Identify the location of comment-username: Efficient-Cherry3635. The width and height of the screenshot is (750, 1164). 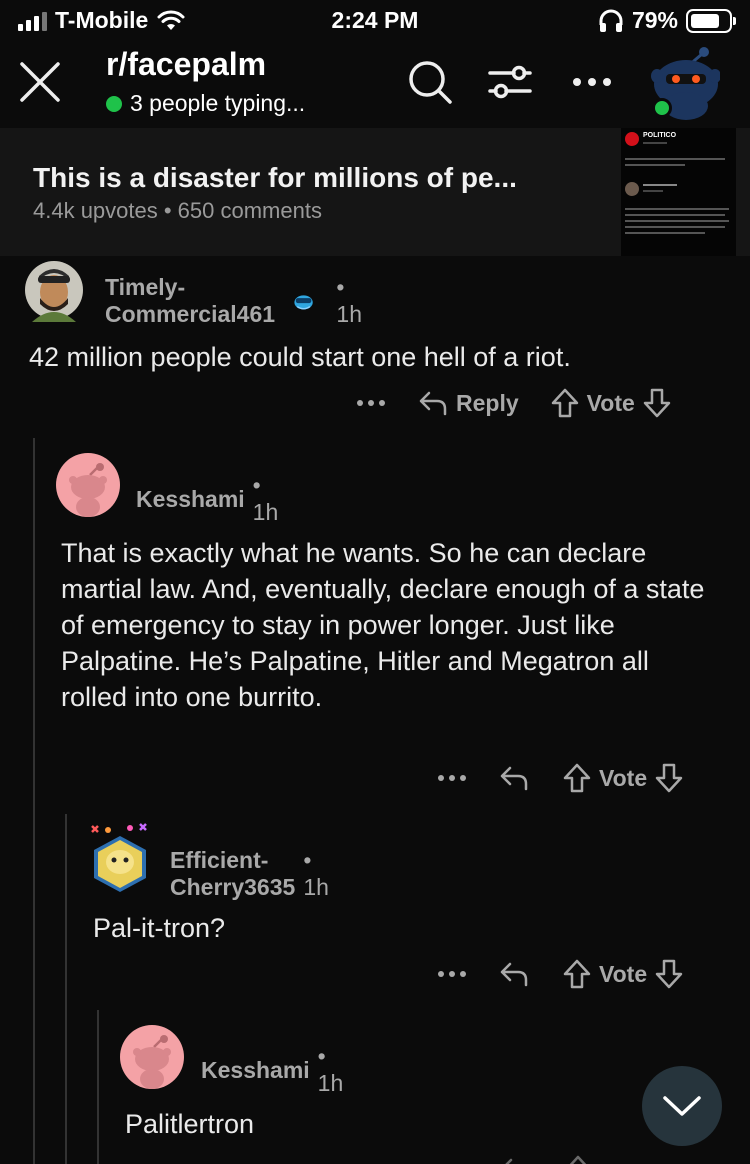
(232, 874).